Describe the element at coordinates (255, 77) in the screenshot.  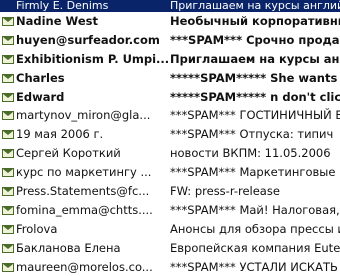
I see `message-subject: *****SPAM***** She wants a` at that location.